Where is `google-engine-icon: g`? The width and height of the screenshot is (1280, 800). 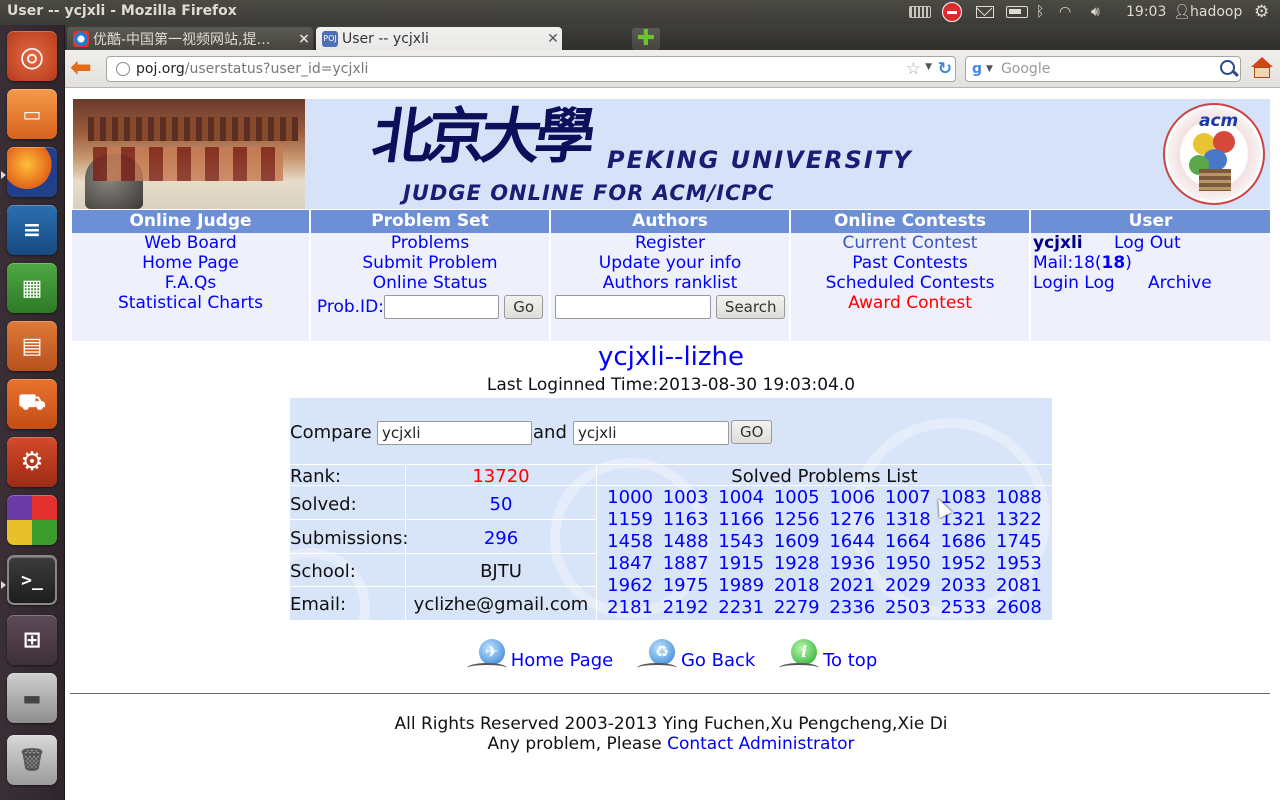 google-engine-icon: g is located at coordinates (977, 69).